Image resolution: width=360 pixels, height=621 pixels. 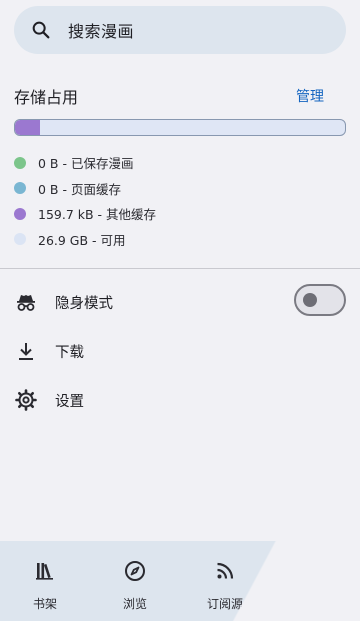 What do you see at coordinates (84, 303) in the screenshot?
I see `menu-label-incognito: 隐身模式` at bounding box center [84, 303].